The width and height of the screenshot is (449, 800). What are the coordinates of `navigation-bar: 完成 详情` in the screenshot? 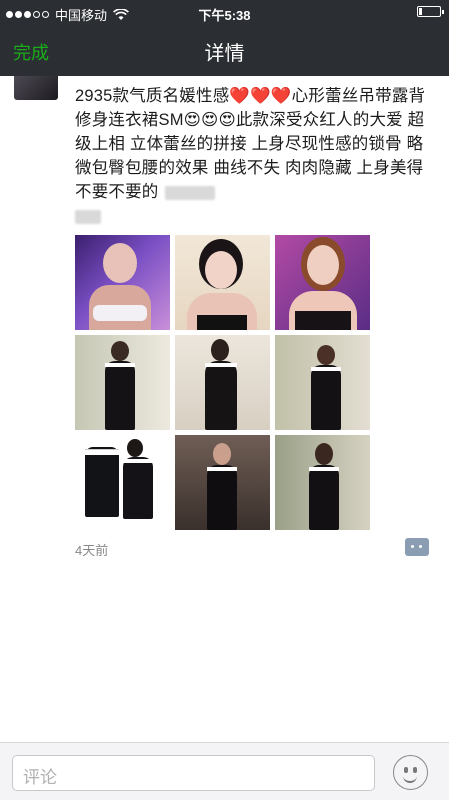 It's located at (224, 50).